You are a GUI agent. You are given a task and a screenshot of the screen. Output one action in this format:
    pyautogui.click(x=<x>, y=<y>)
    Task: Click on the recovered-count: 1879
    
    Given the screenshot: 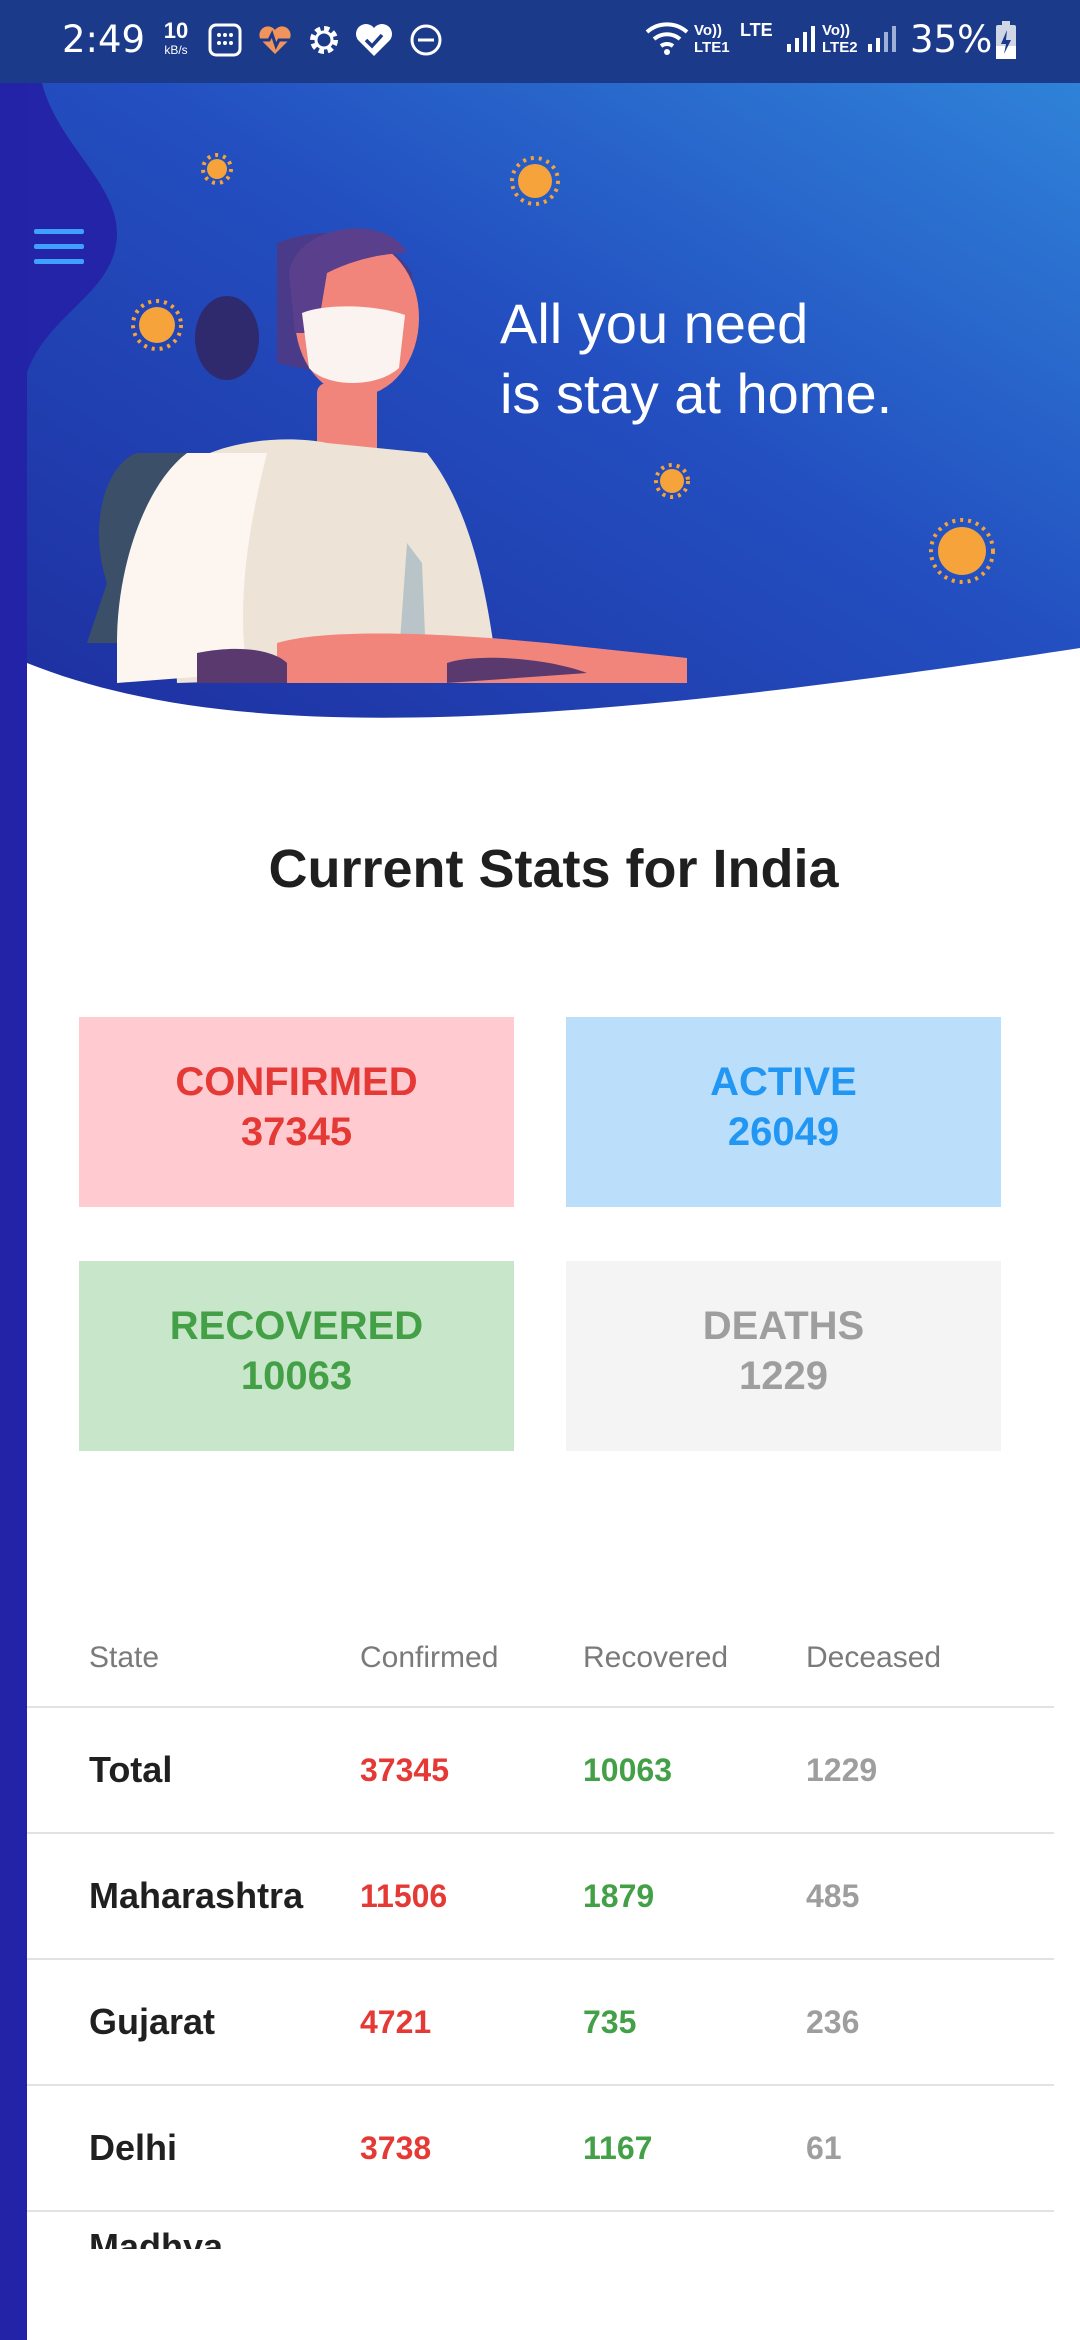 What is the action you would take?
    pyautogui.click(x=619, y=1895)
    